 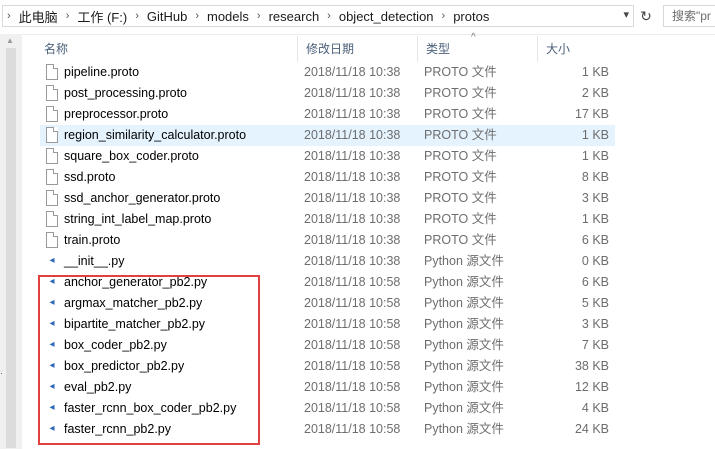 I want to click on file-name: __init__.py, so click(x=94, y=261).